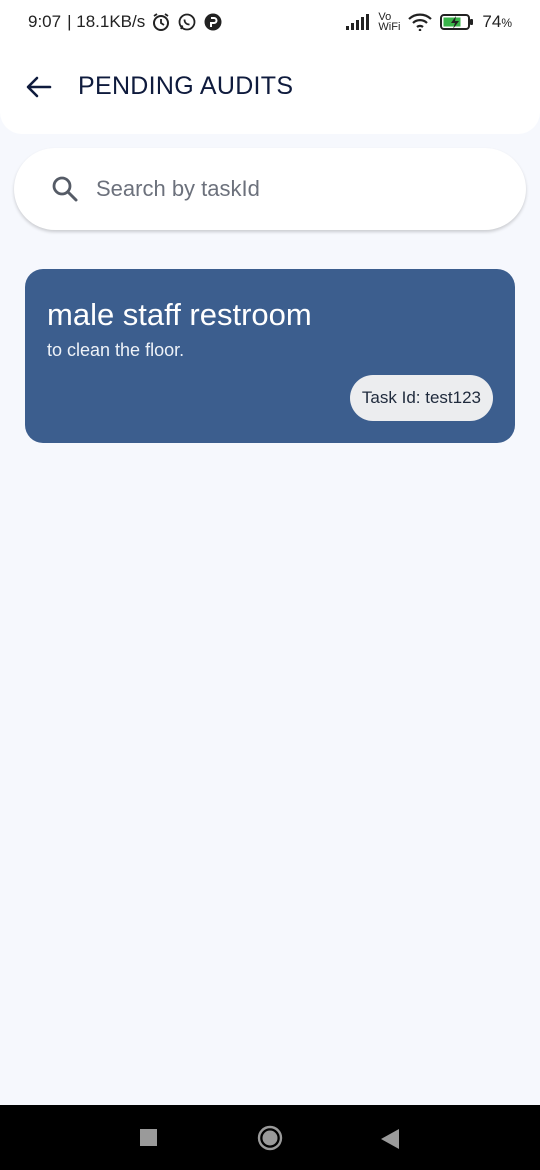 The image size is (540, 1170). I want to click on app-header: PENDING AUDITS, so click(270, 89).